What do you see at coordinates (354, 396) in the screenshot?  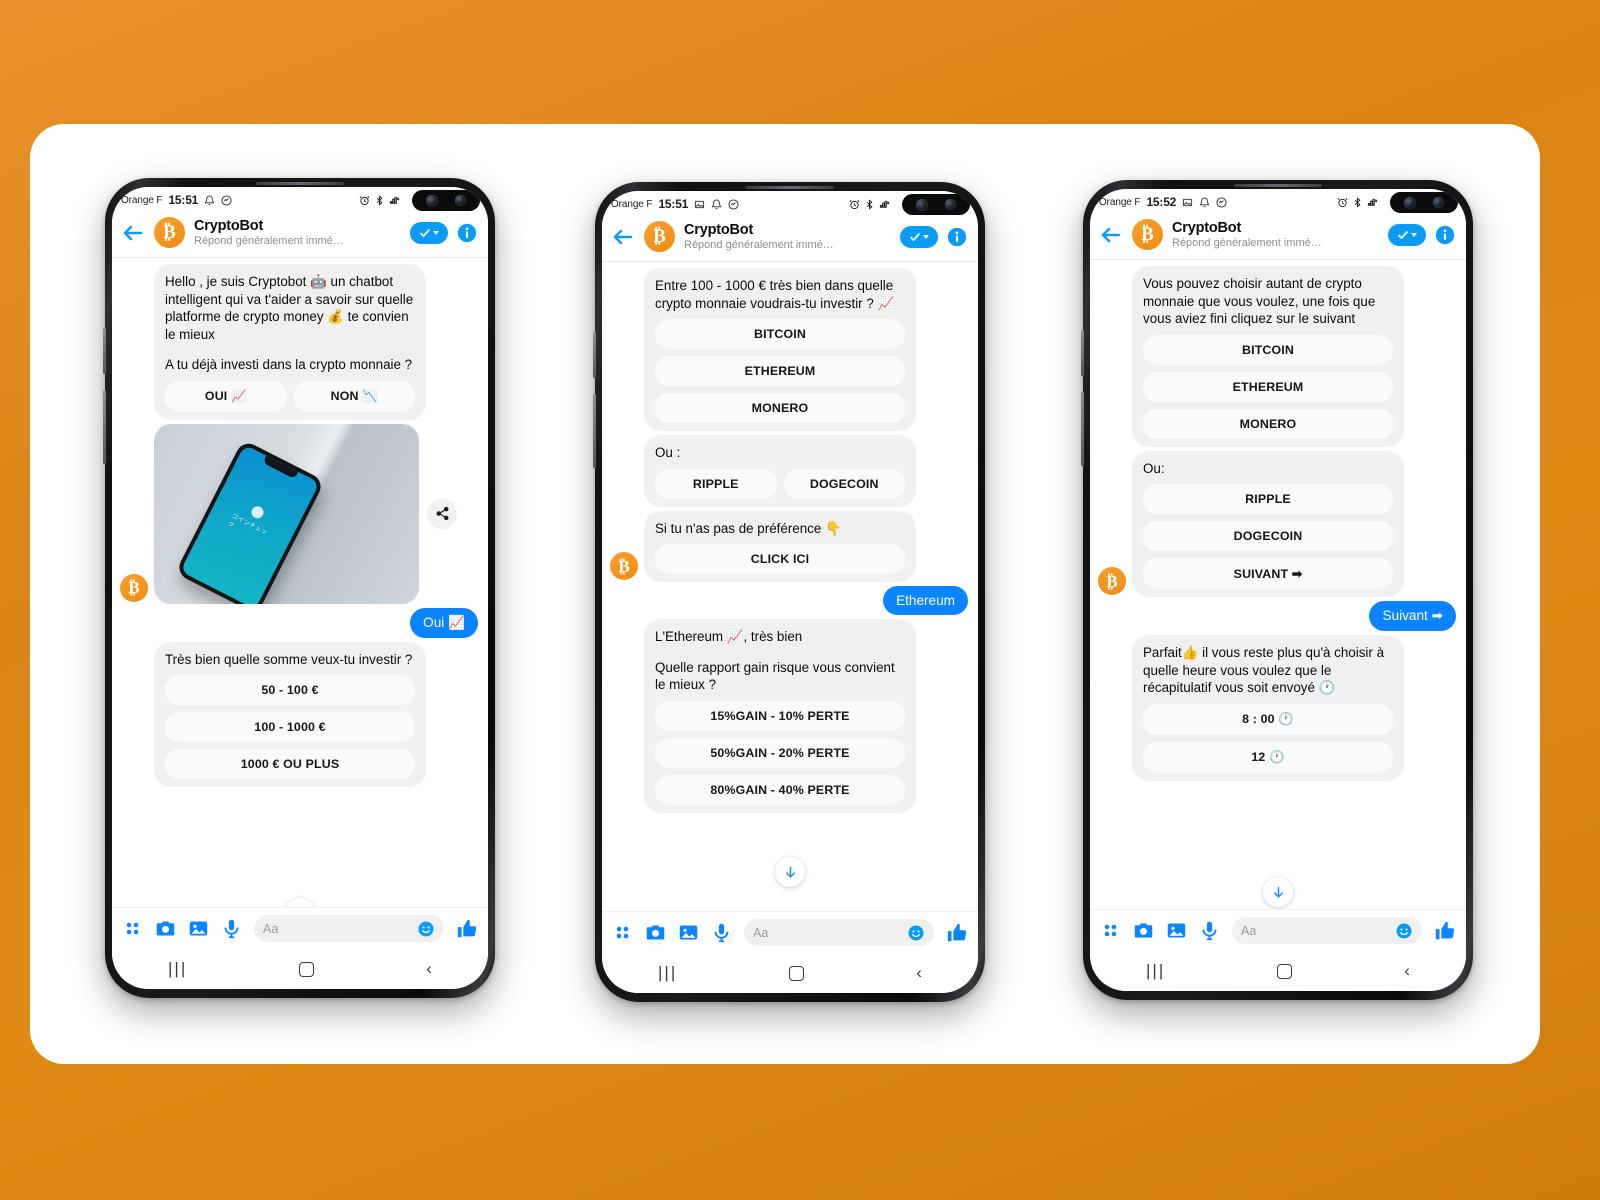 I see `quick-reply-non: NON 📉` at bounding box center [354, 396].